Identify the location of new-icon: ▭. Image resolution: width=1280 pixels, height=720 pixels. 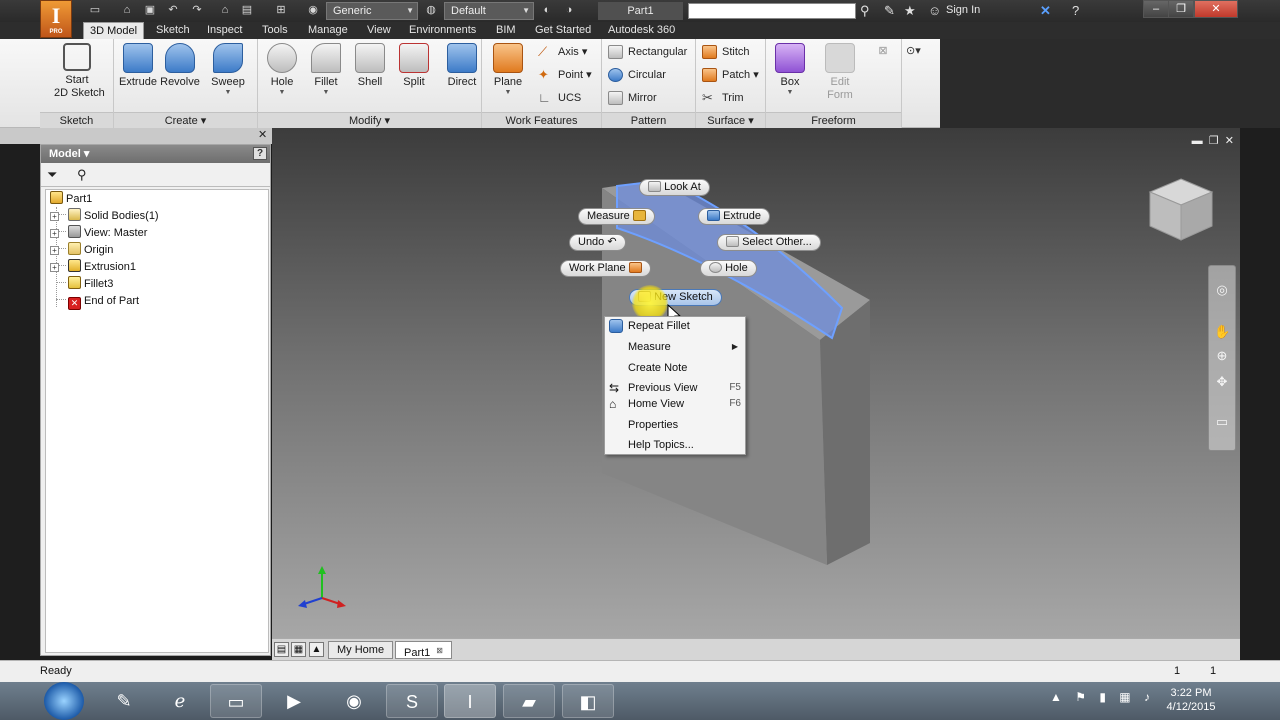
(95, 10).